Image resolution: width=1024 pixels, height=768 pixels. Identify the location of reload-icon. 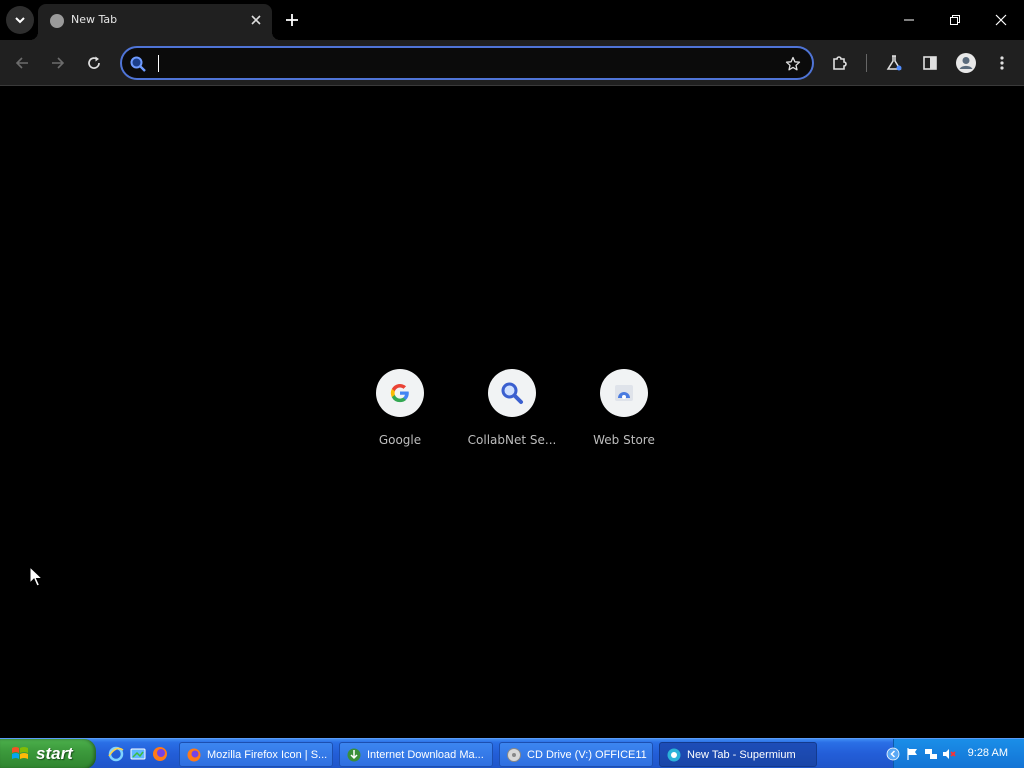
(94, 62).